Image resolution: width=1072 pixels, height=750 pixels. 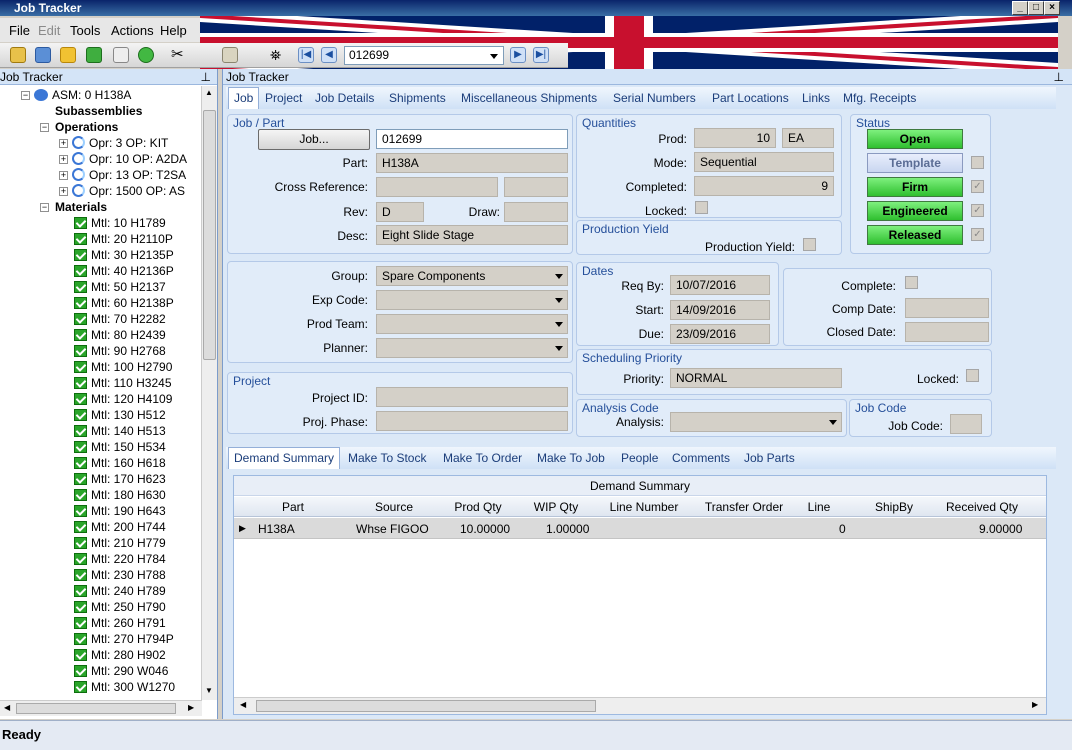 I want to click on released-checkbox: ✓, so click(x=977, y=234).